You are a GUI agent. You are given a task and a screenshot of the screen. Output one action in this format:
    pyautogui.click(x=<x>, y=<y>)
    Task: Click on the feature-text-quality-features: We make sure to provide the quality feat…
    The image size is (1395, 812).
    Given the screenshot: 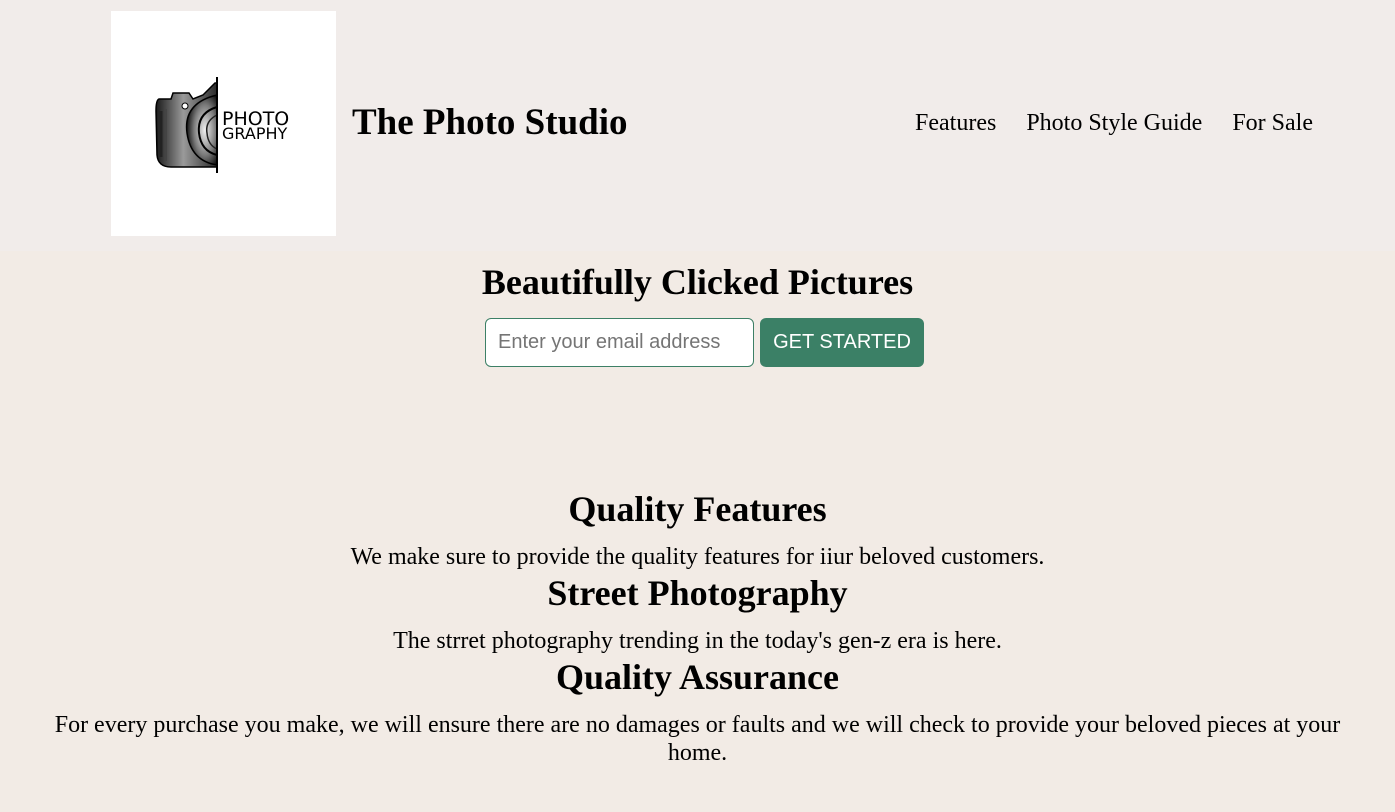 What is the action you would take?
    pyautogui.click(x=697, y=557)
    